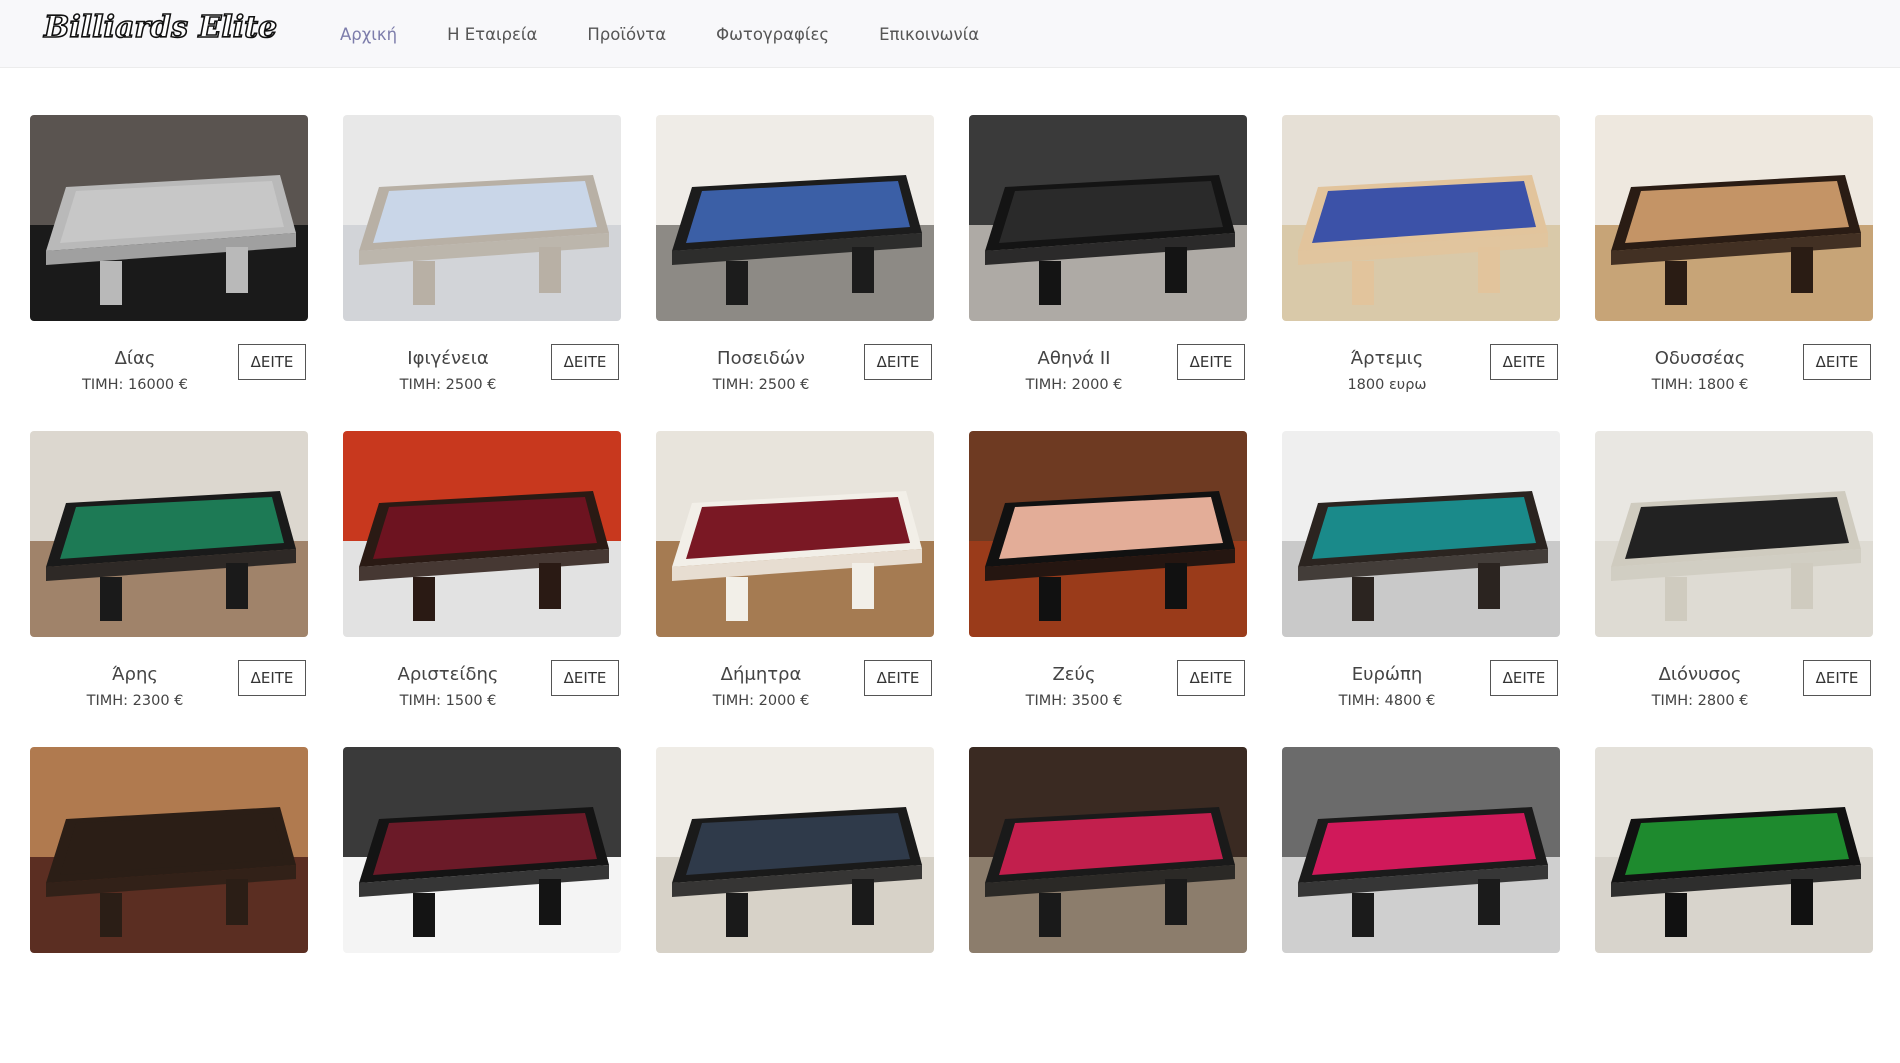 Image resolution: width=1900 pixels, height=1063 pixels. Describe the element at coordinates (1700, 358) in the screenshot. I see `product-name: Οδυσσέας` at that location.